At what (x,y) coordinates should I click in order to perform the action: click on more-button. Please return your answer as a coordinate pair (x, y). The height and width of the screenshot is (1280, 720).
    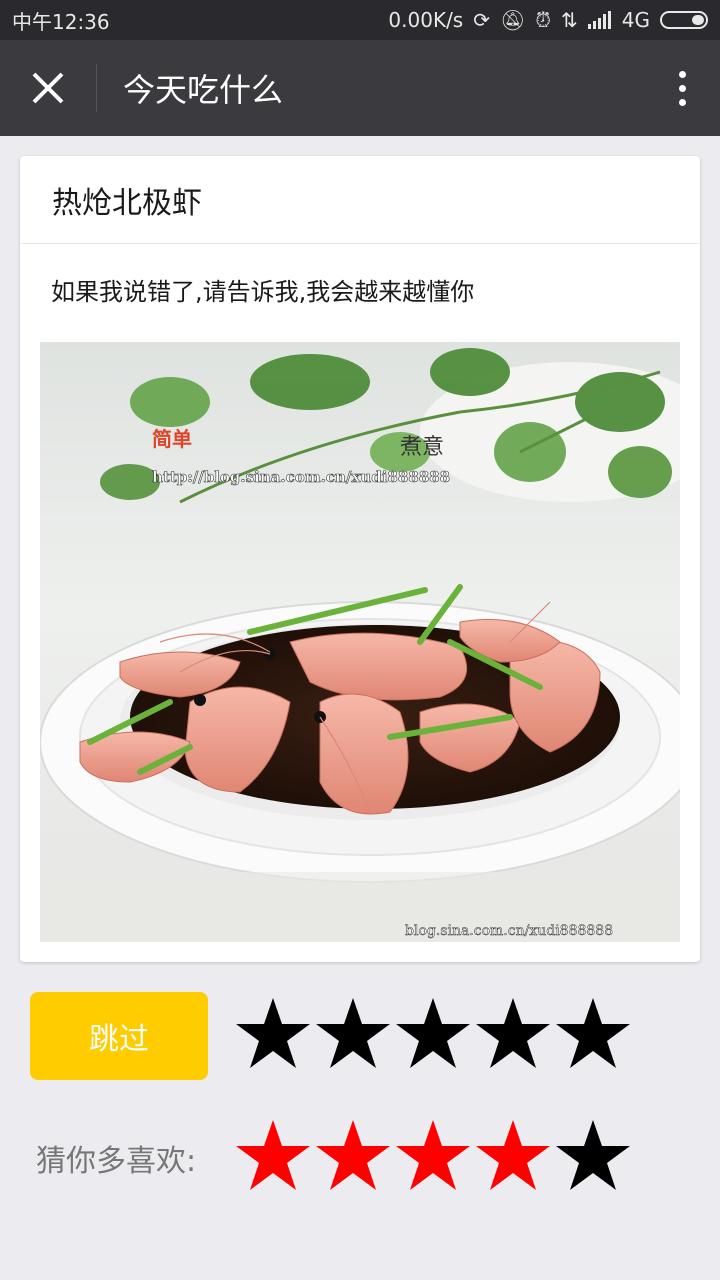
    Looking at the image, I should click on (682, 88).